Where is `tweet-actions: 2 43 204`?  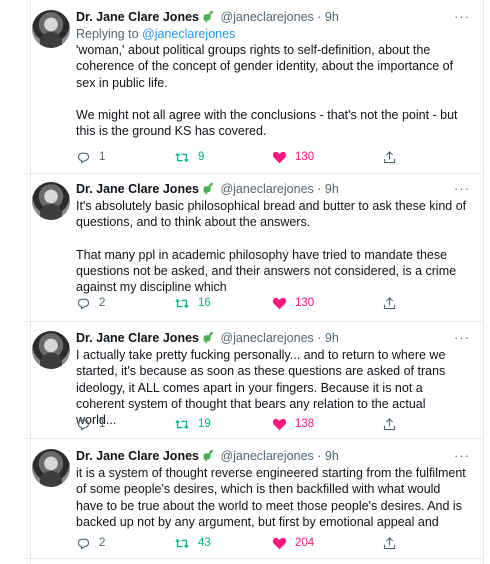 tweet-actions: 2 43 204 is located at coordinates (246, 543).